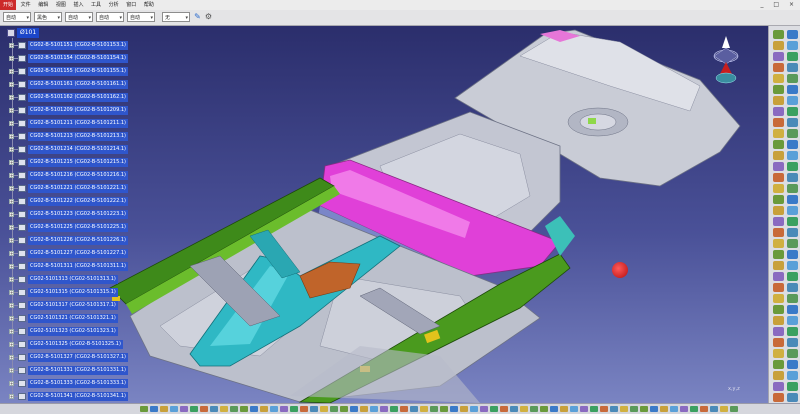 Image resolution: width=800 pixels, height=414 pixels. What do you see at coordinates (84, 162) in the screenshot?
I see `tree-node: + CG02-B-5101215 (CG02-B-5101215.1)` at bounding box center [84, 162].